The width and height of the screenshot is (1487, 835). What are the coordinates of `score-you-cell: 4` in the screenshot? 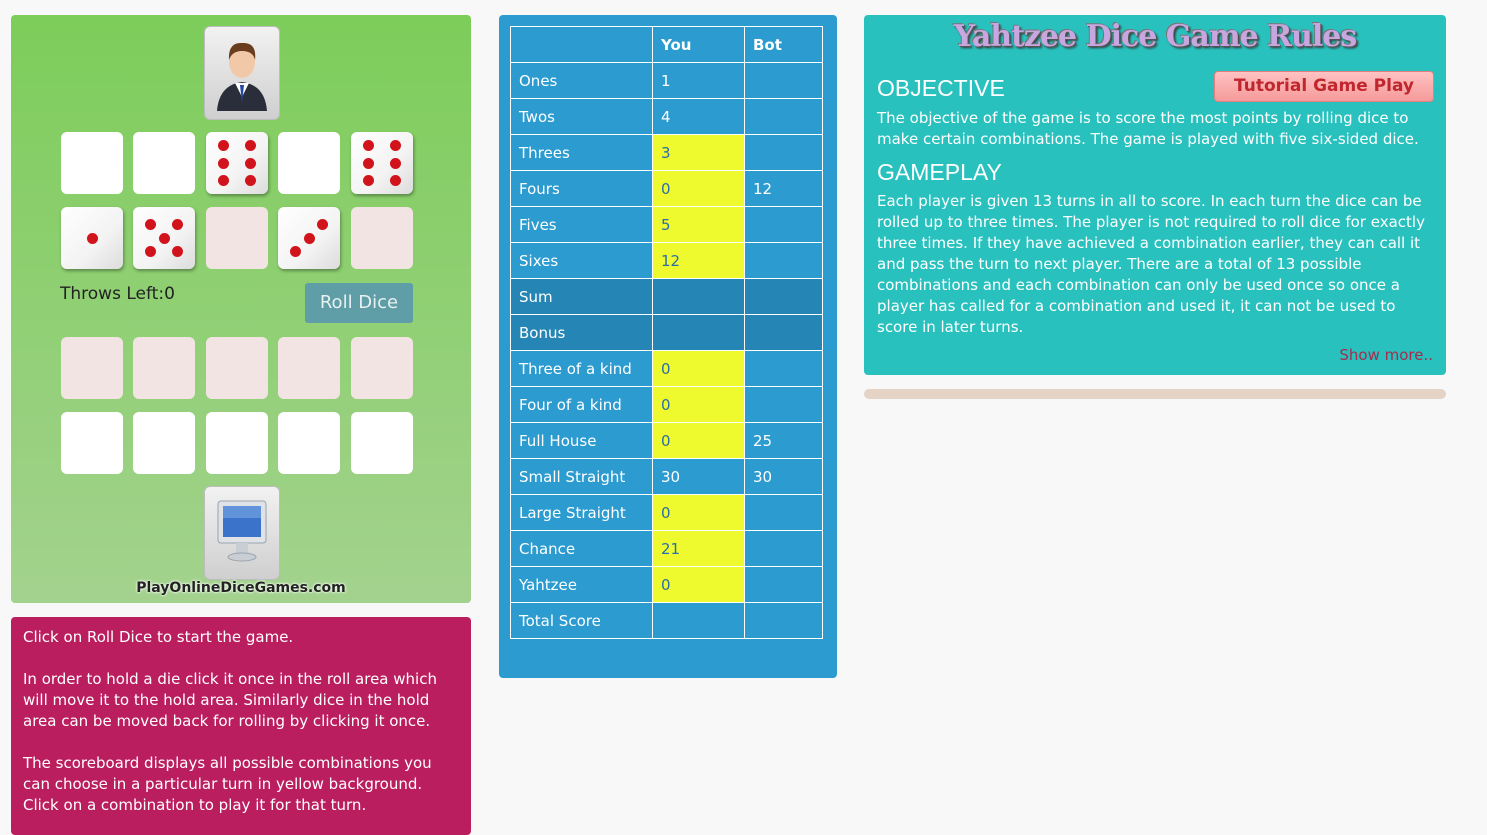 It's located at (698, 116).